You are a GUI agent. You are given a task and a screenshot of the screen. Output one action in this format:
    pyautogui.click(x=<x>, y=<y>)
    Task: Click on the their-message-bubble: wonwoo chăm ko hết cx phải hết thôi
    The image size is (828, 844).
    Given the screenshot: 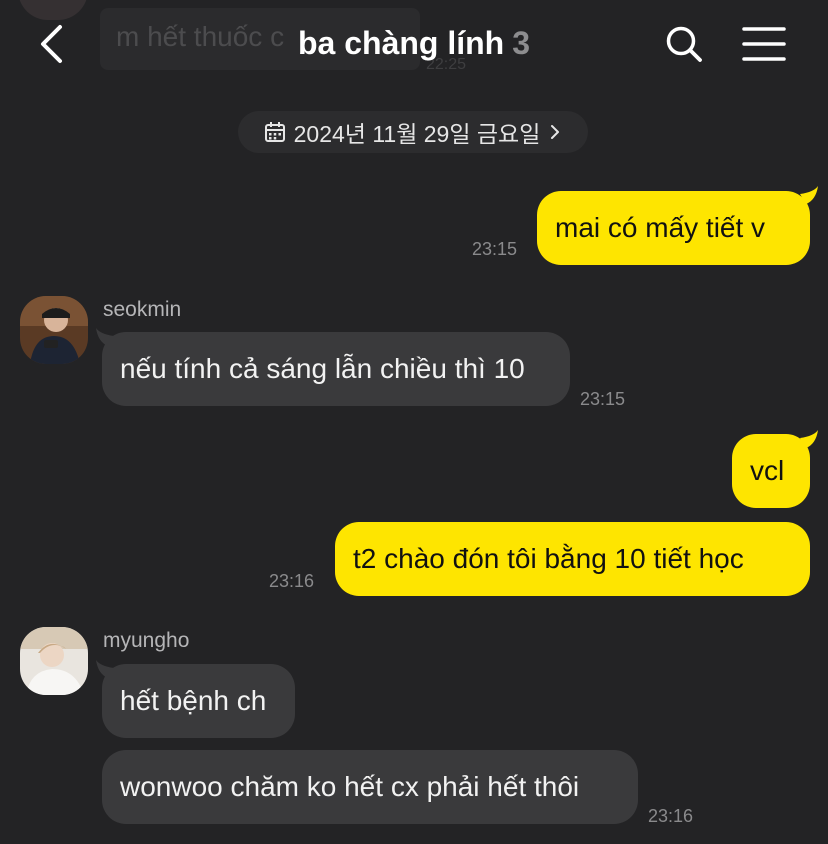 What is the action you would take?
    pyautogui.click(x=370, y=787)
    